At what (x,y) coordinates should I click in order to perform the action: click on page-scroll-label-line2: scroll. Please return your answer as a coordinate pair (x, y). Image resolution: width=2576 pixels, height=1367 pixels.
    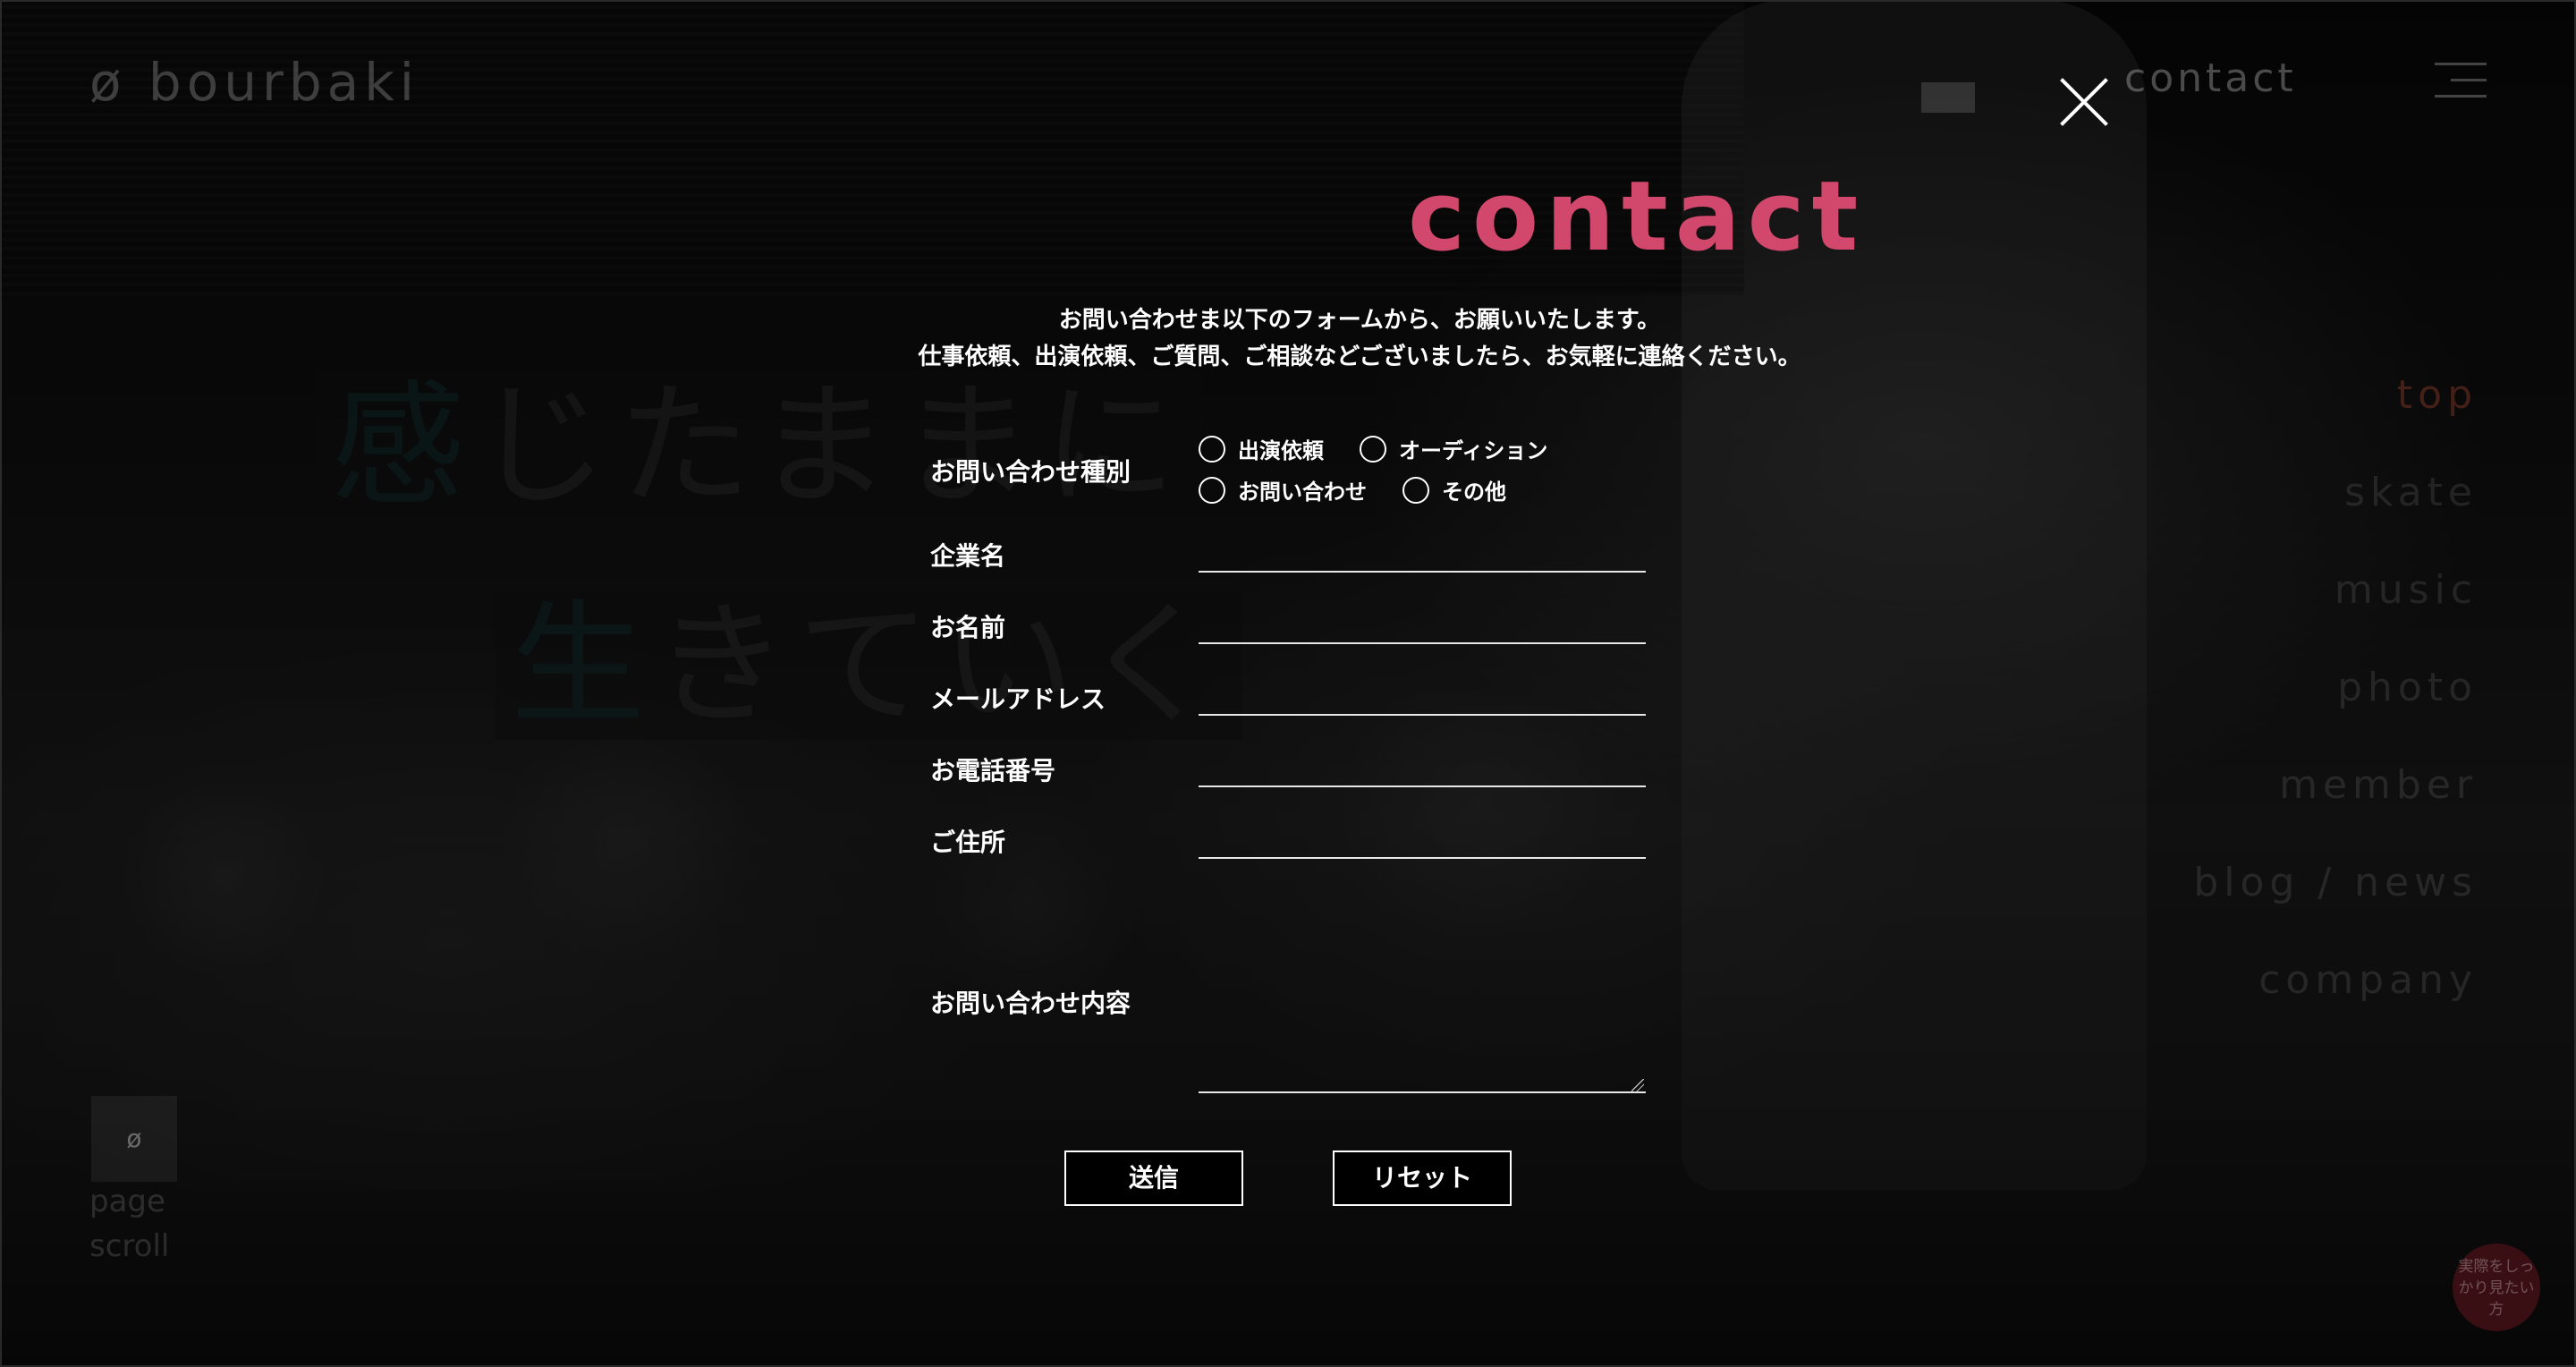
    Looking at the image, I should click on (129, 1246).